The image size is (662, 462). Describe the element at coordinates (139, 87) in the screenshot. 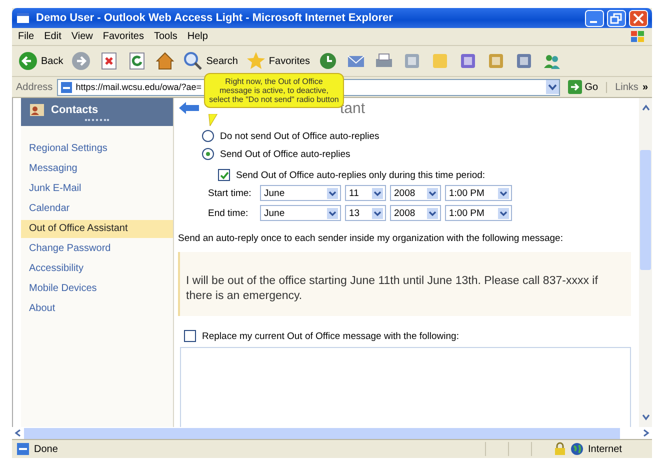

I see `address-url: https://mail.wcsu.edu/owa/?ae=` at that location.